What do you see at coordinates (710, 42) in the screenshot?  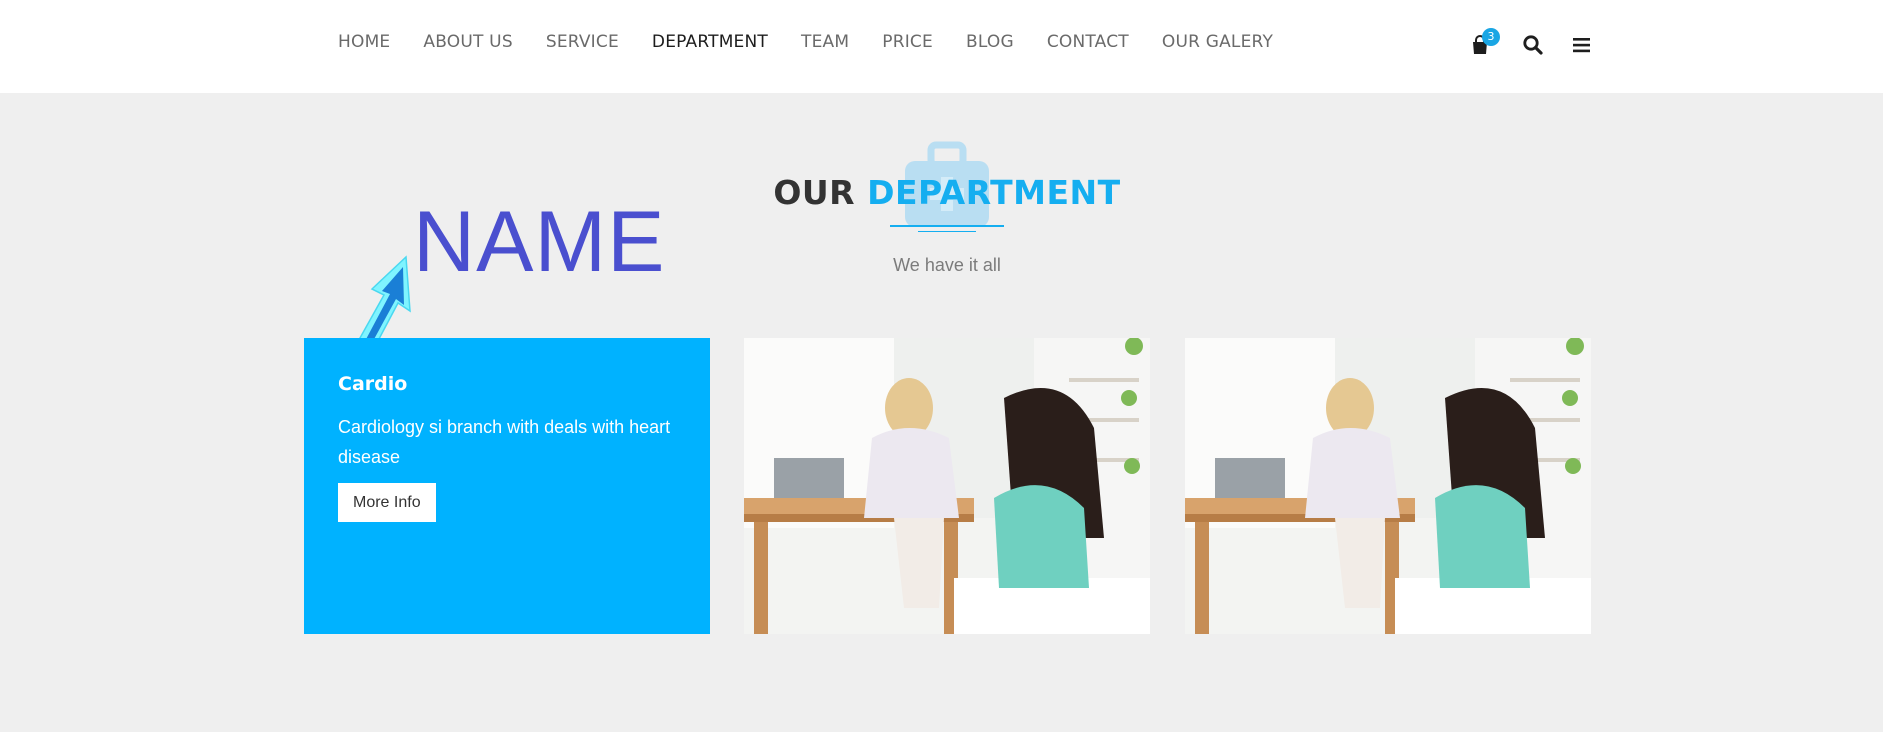 I see `nav-item-department: DEPARTMENT` at bounding box center [710, 42].